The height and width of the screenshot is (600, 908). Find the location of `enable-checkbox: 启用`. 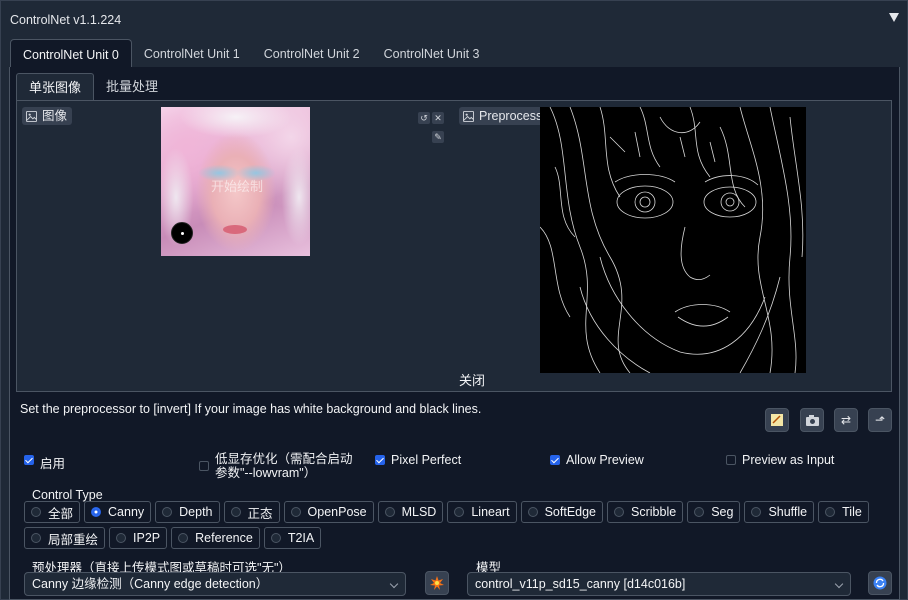

enable-checkbox: 启用 is located at coordinates (44, 462).